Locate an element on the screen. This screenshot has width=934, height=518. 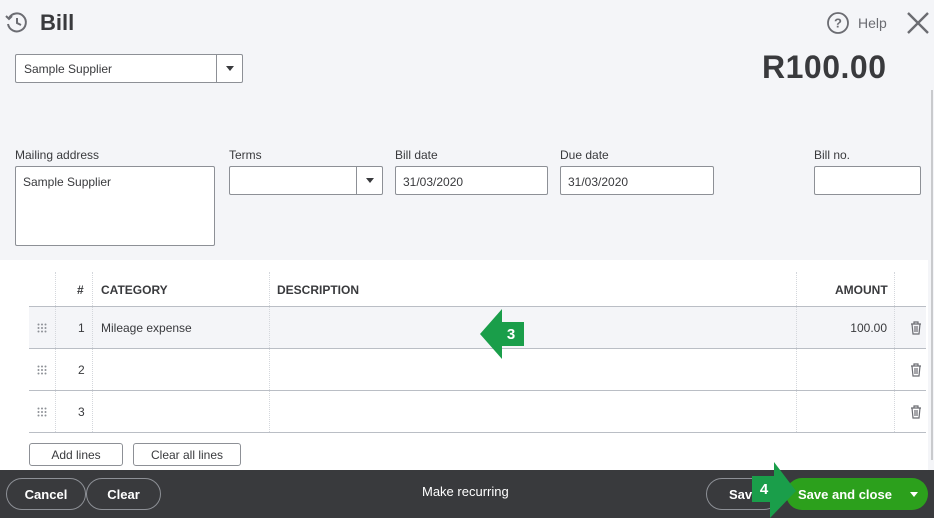
scrollbar is located at coordinates (932, 275).